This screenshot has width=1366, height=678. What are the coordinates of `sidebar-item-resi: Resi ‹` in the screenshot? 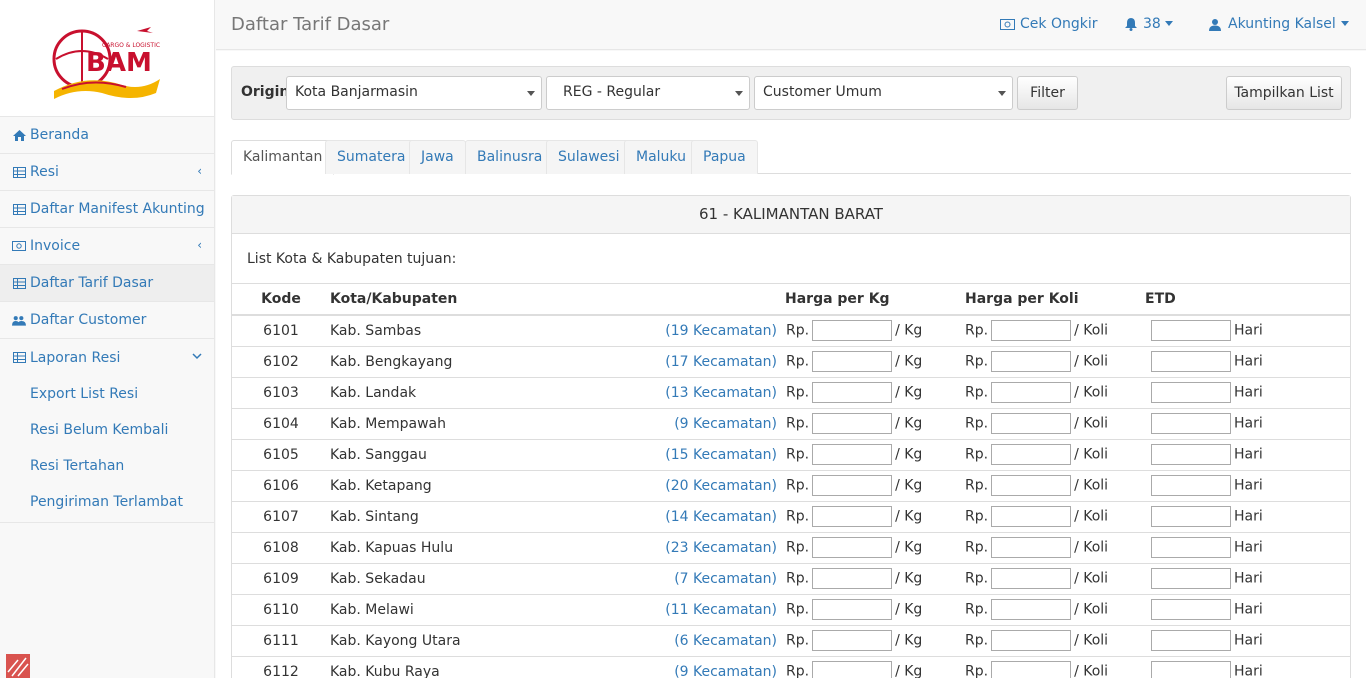 It's located at (107, 172).